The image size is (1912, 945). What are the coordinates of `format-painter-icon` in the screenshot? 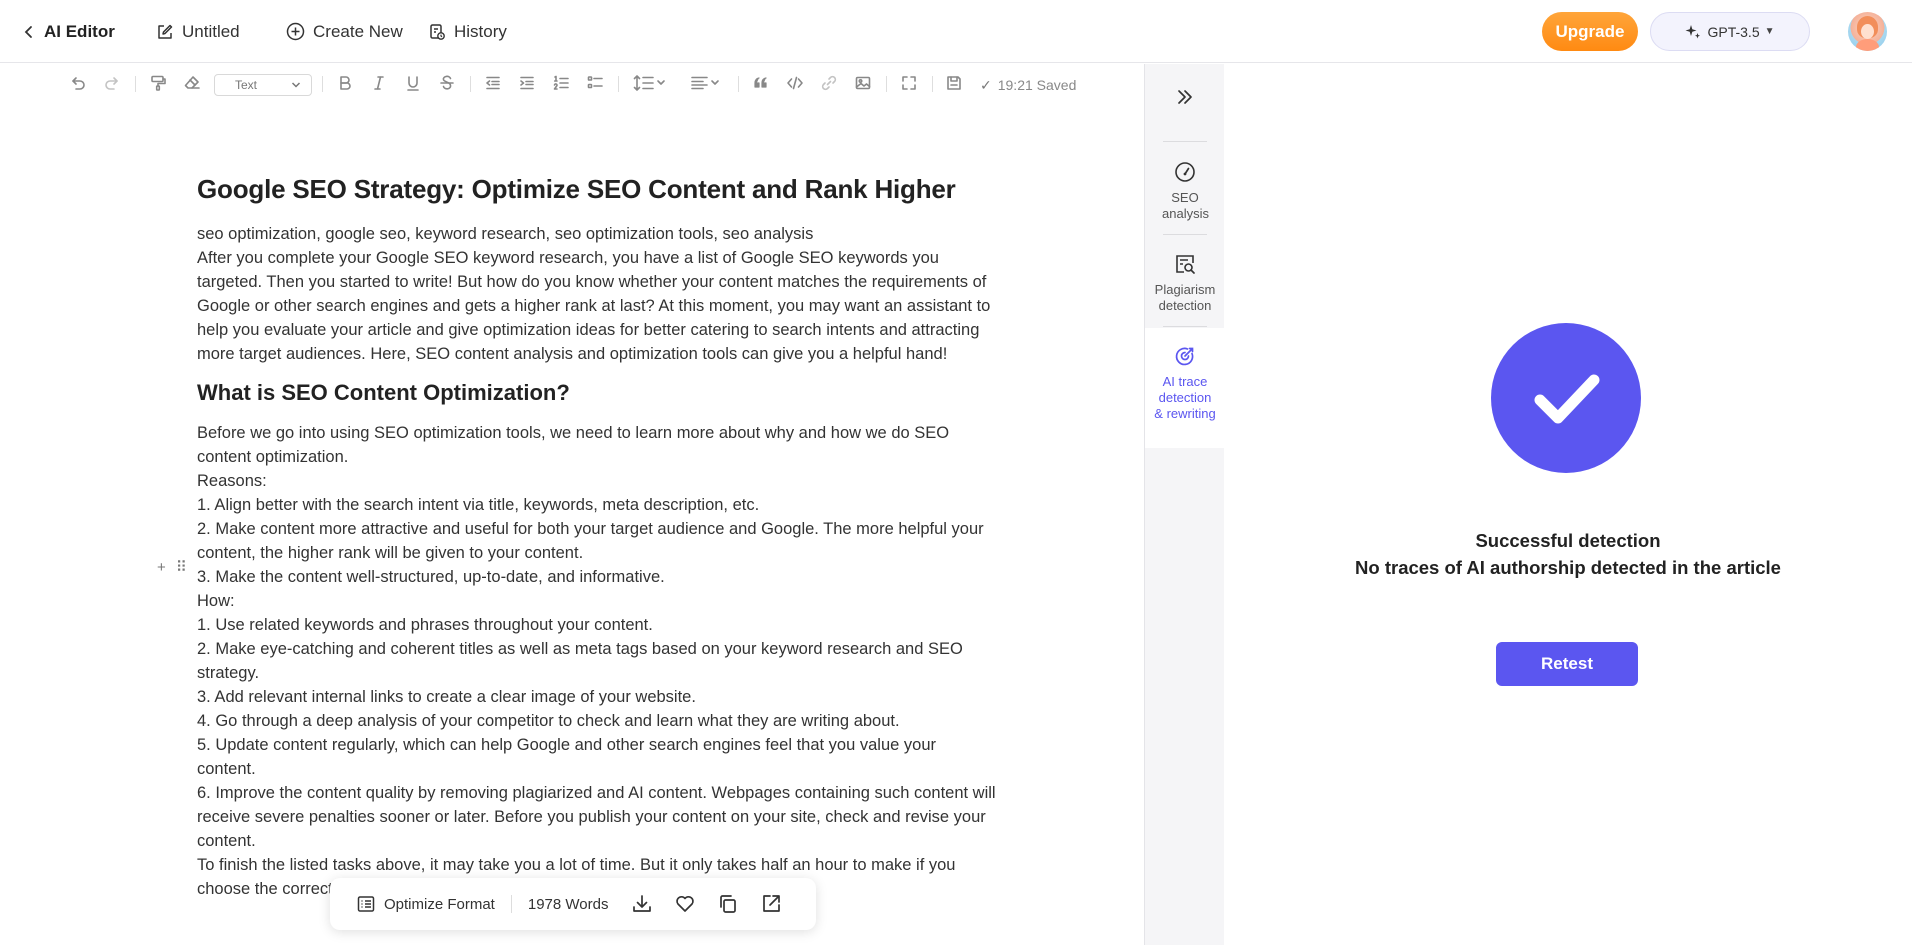 It's located at (158, 83).